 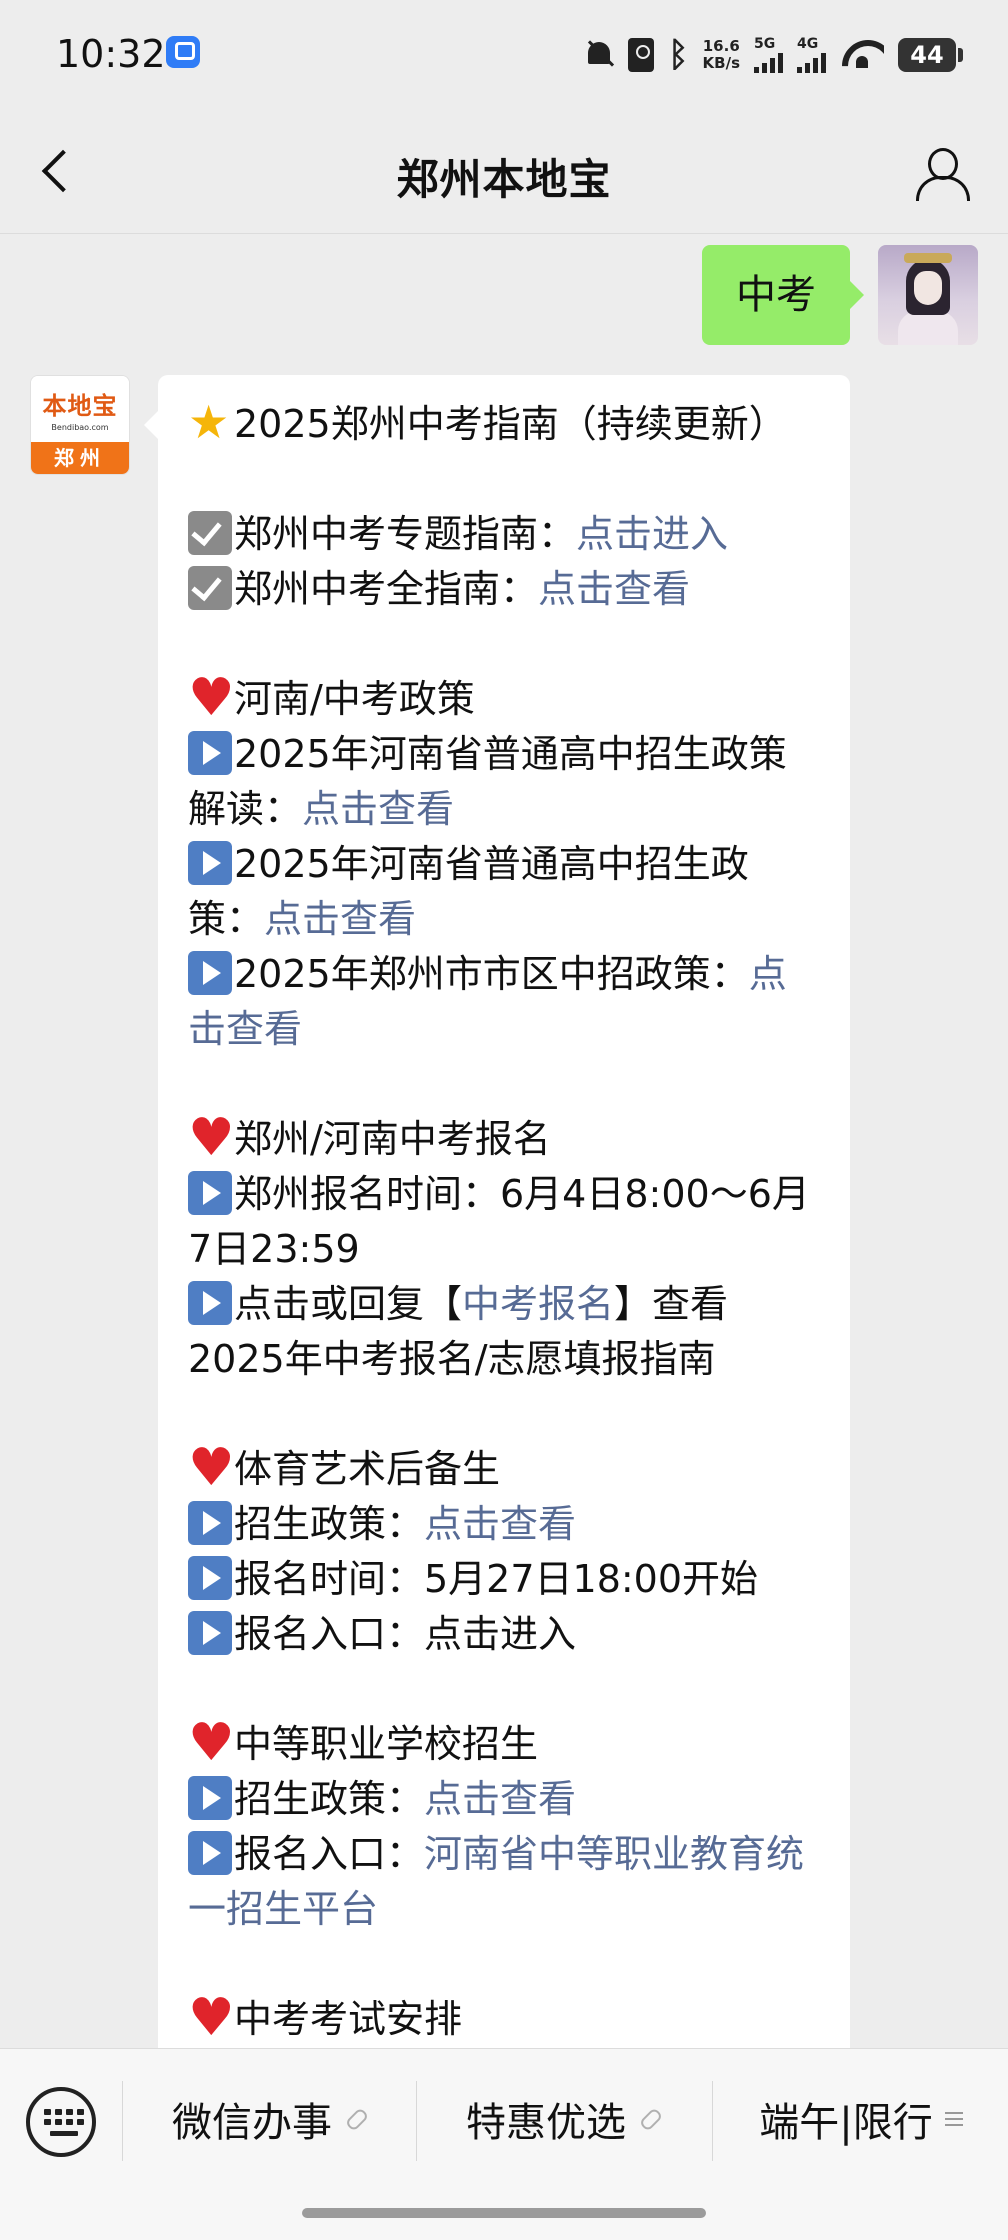 What do you see at coordinates (721, 63) in the screenshot?
I see `network-speed-unit: KB/s` at bounding box center [721, 63].